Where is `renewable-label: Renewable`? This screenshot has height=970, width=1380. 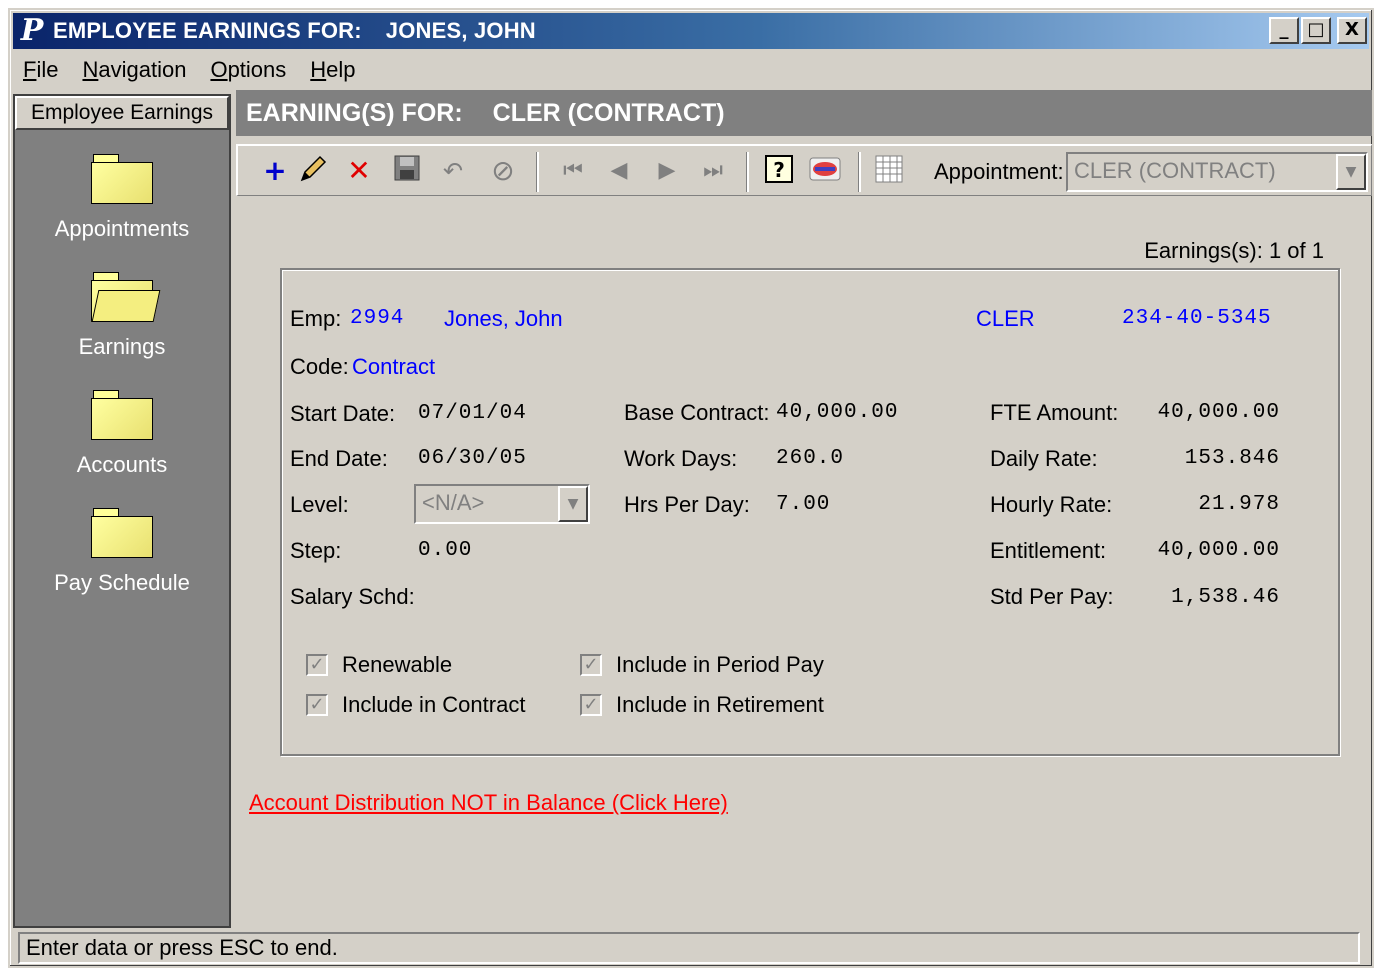
renewable-label: Renewable is located at coordinates (397, 664).